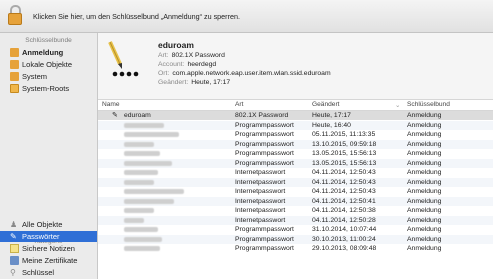  I want to click on cell-geaendert: 04.11.2014, 12:50:38, so click(344, 210).